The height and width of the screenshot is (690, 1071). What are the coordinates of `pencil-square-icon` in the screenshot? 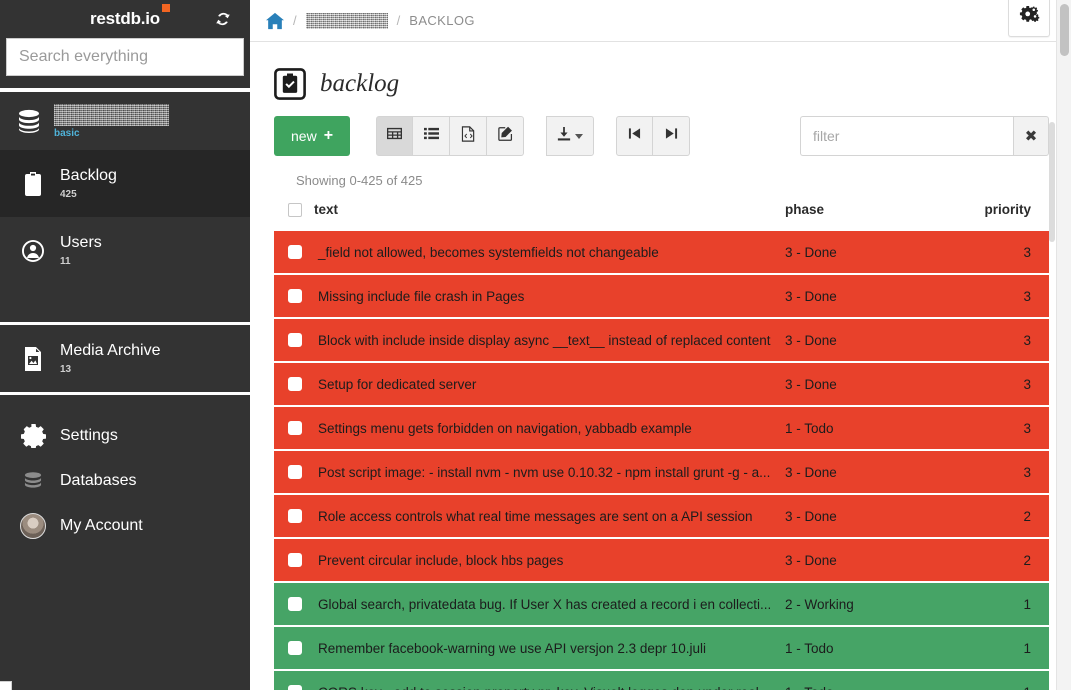 It's located at (505, 136).